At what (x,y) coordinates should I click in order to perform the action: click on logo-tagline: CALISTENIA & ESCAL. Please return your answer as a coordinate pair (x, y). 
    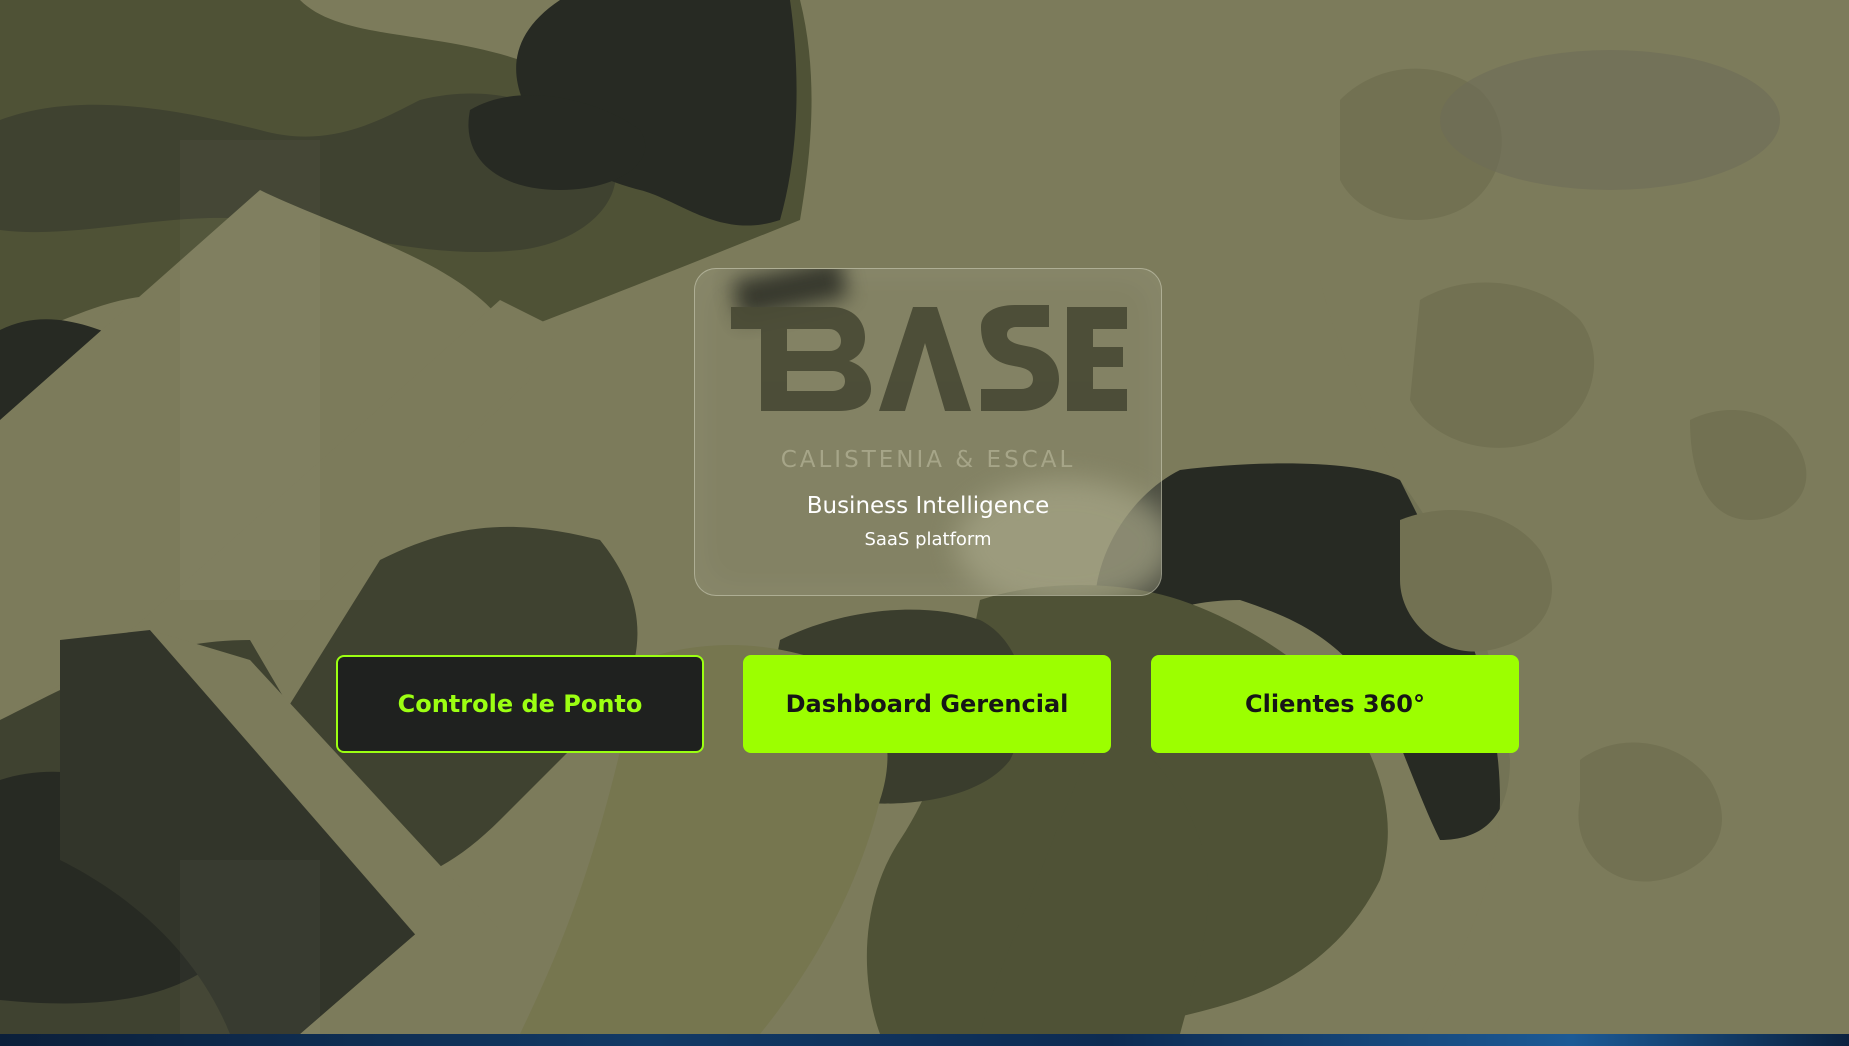
    Looking at the image, I should click on (928, 460).